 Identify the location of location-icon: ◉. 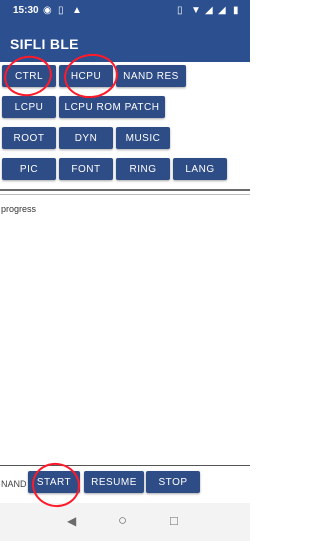
(47, 10).